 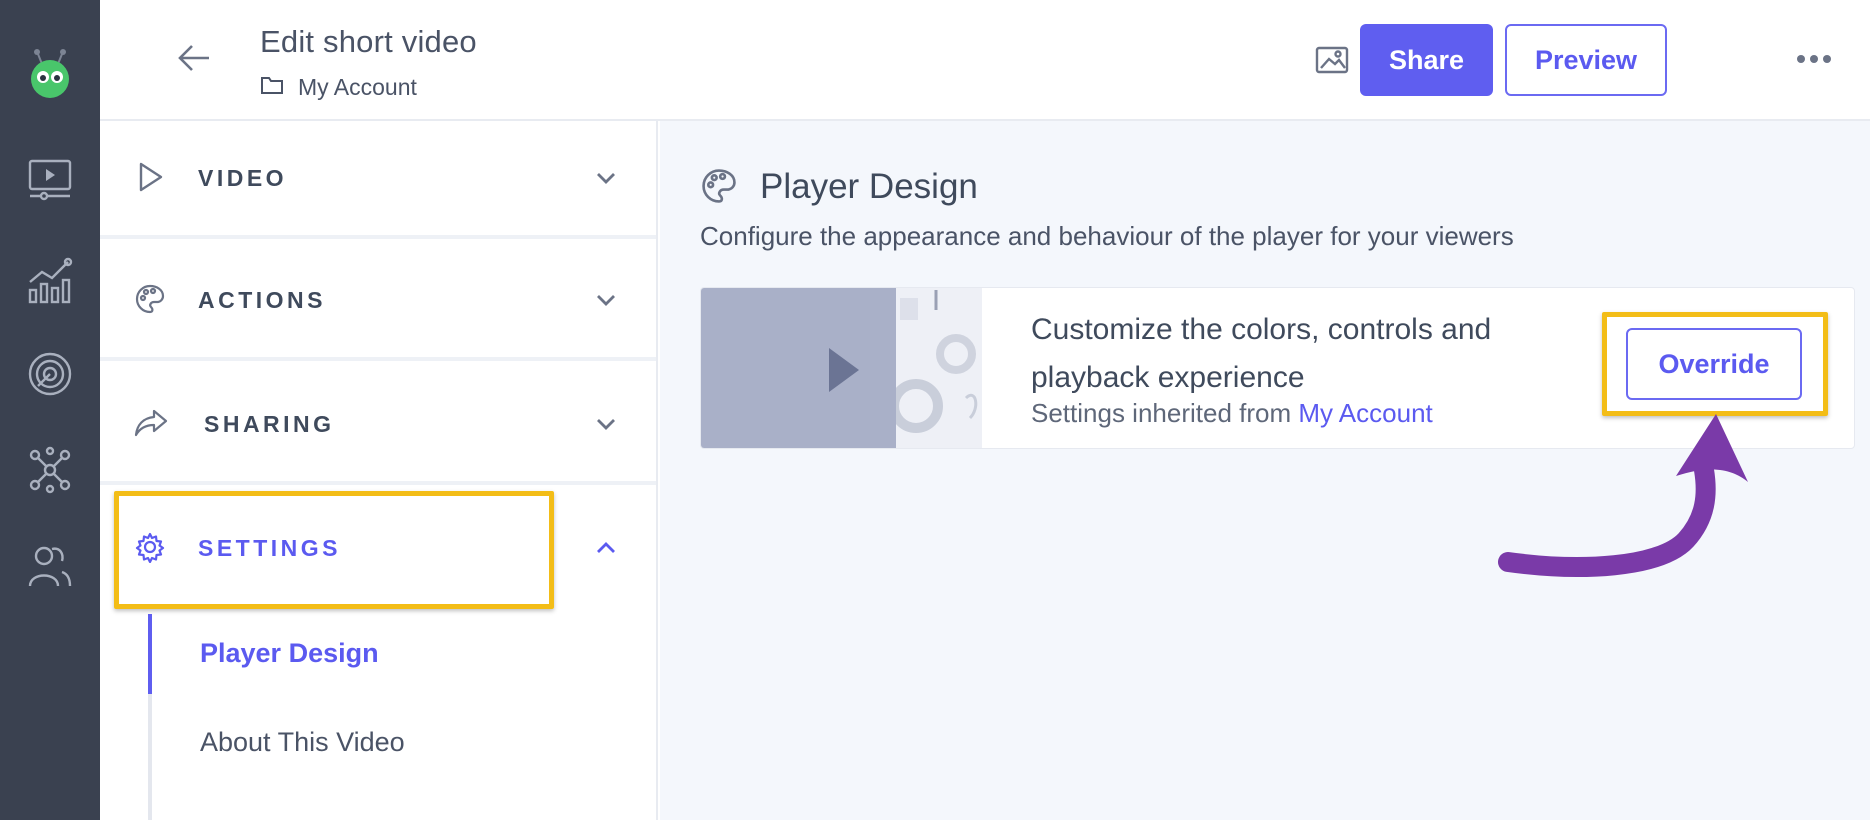 I want to click on subnav-item-about-this-video: About This Video, so click(x=302, y=742).